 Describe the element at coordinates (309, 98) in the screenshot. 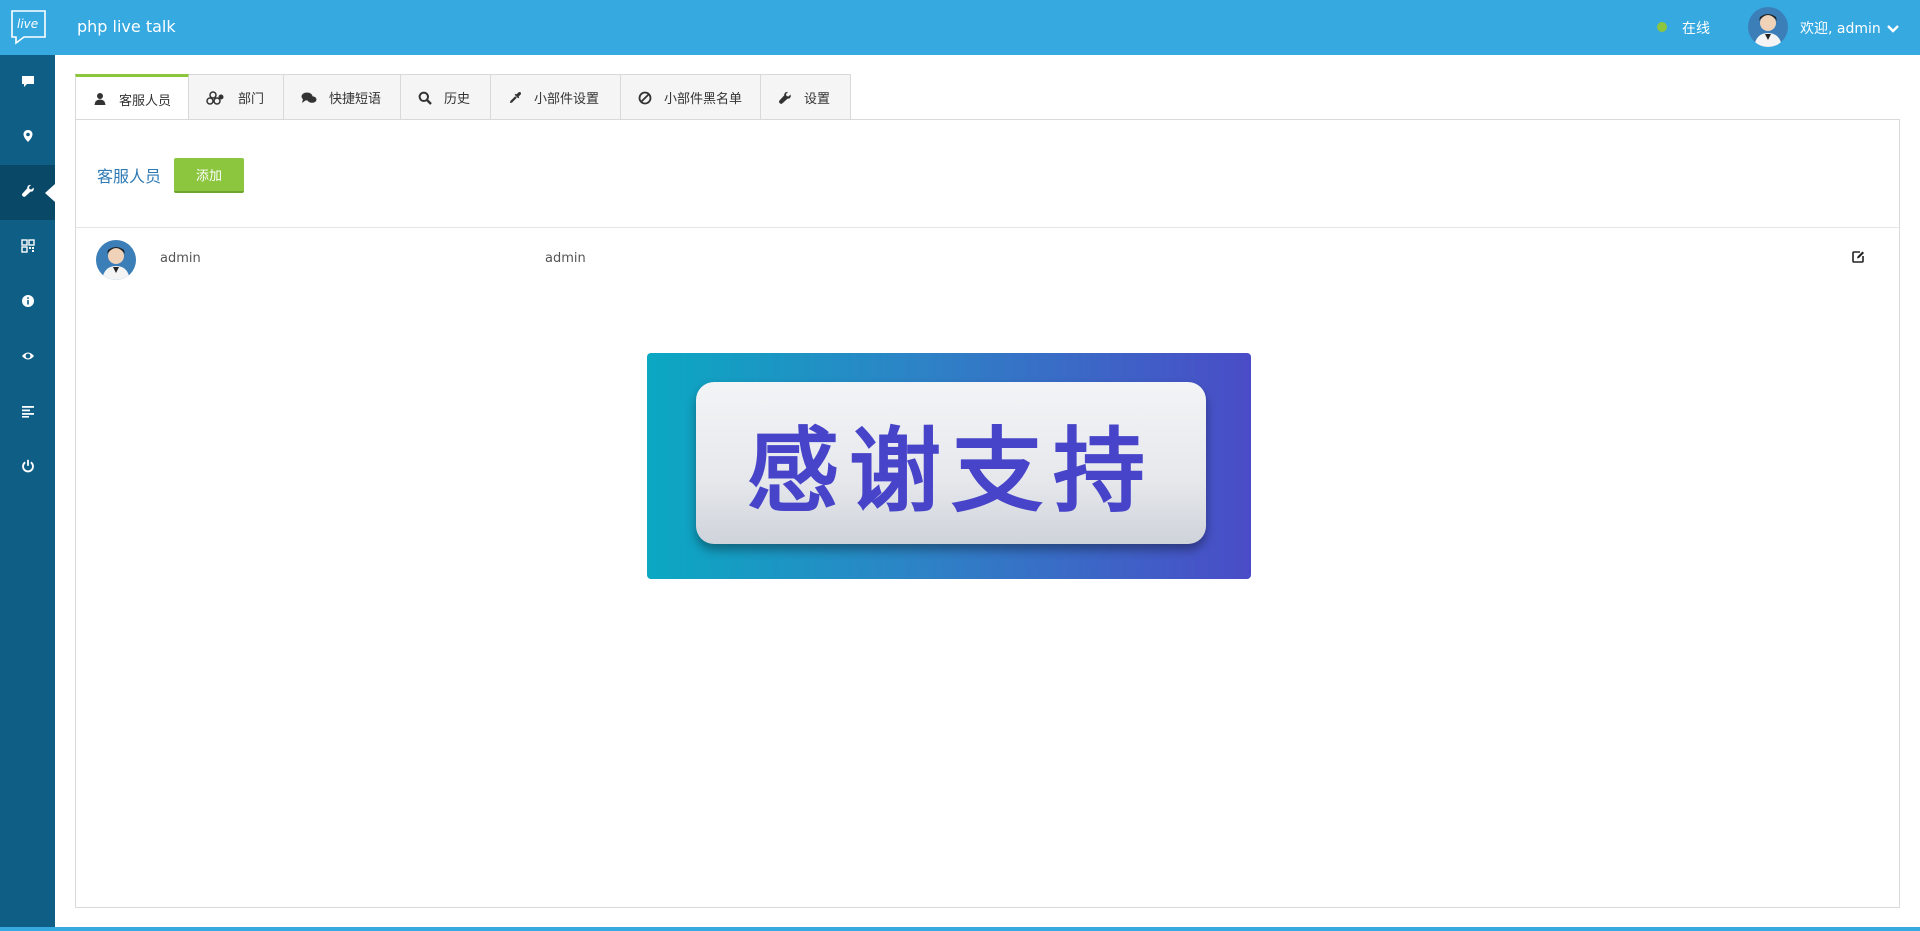

I see `comments-icon` at that location.